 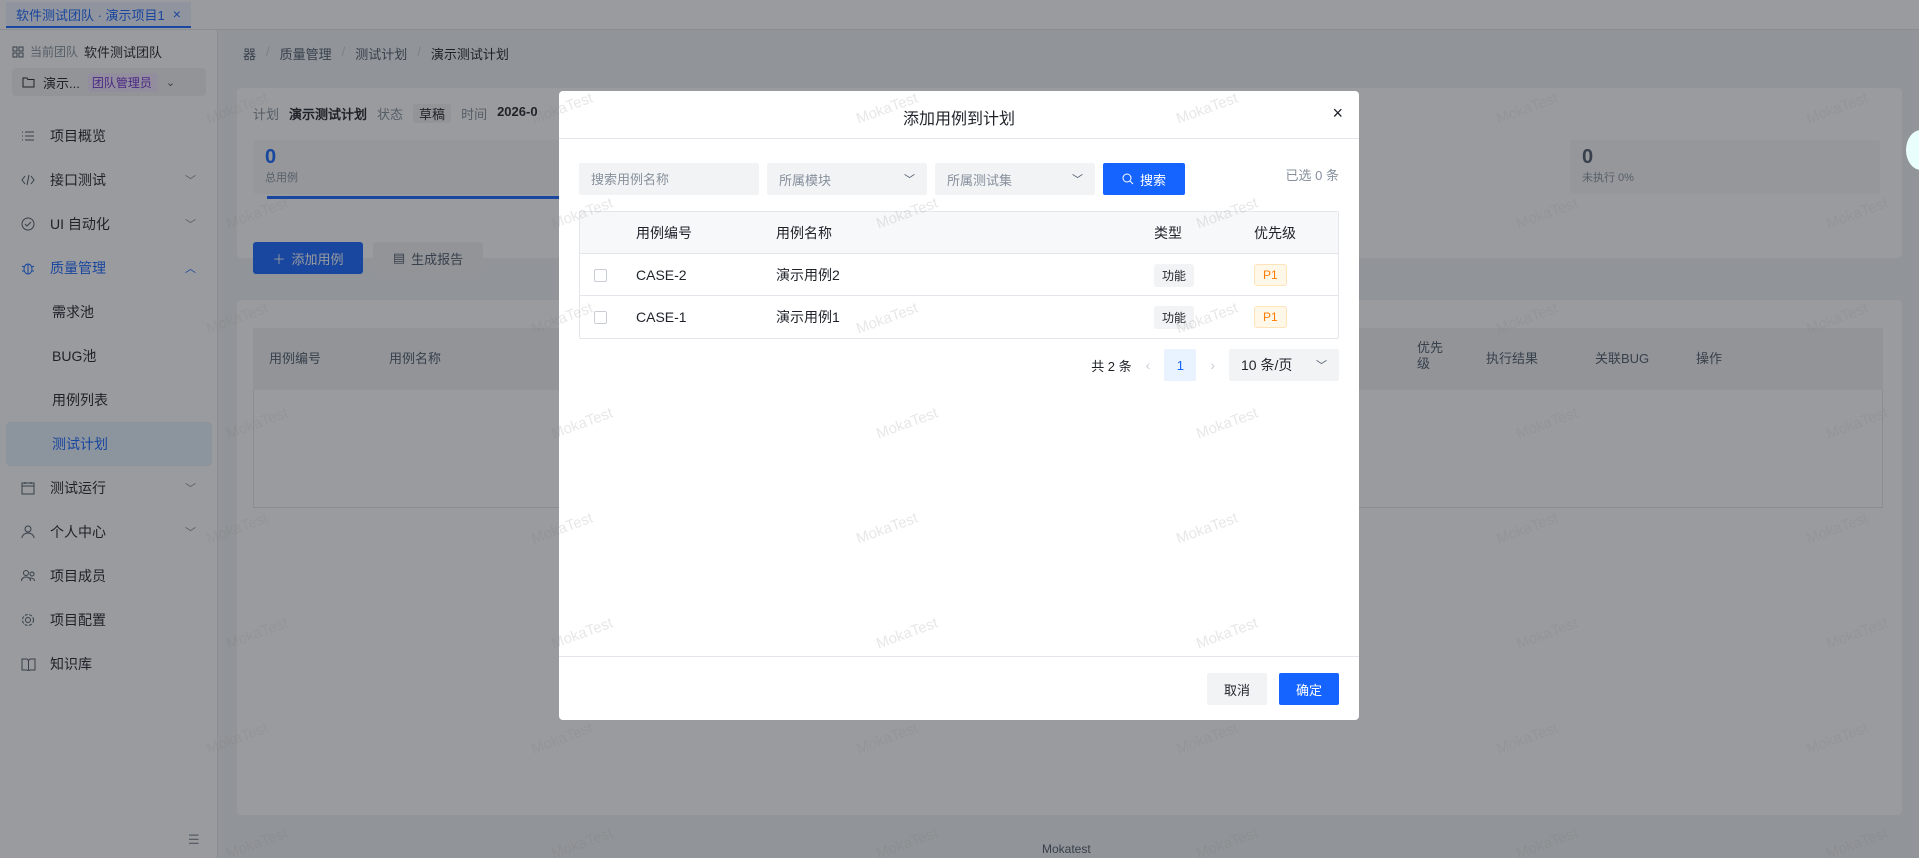 What do you see at coordinates (1275, 233) in the screenshot?
I see `column-header: 优先级` at bounding box center [1275, 233].